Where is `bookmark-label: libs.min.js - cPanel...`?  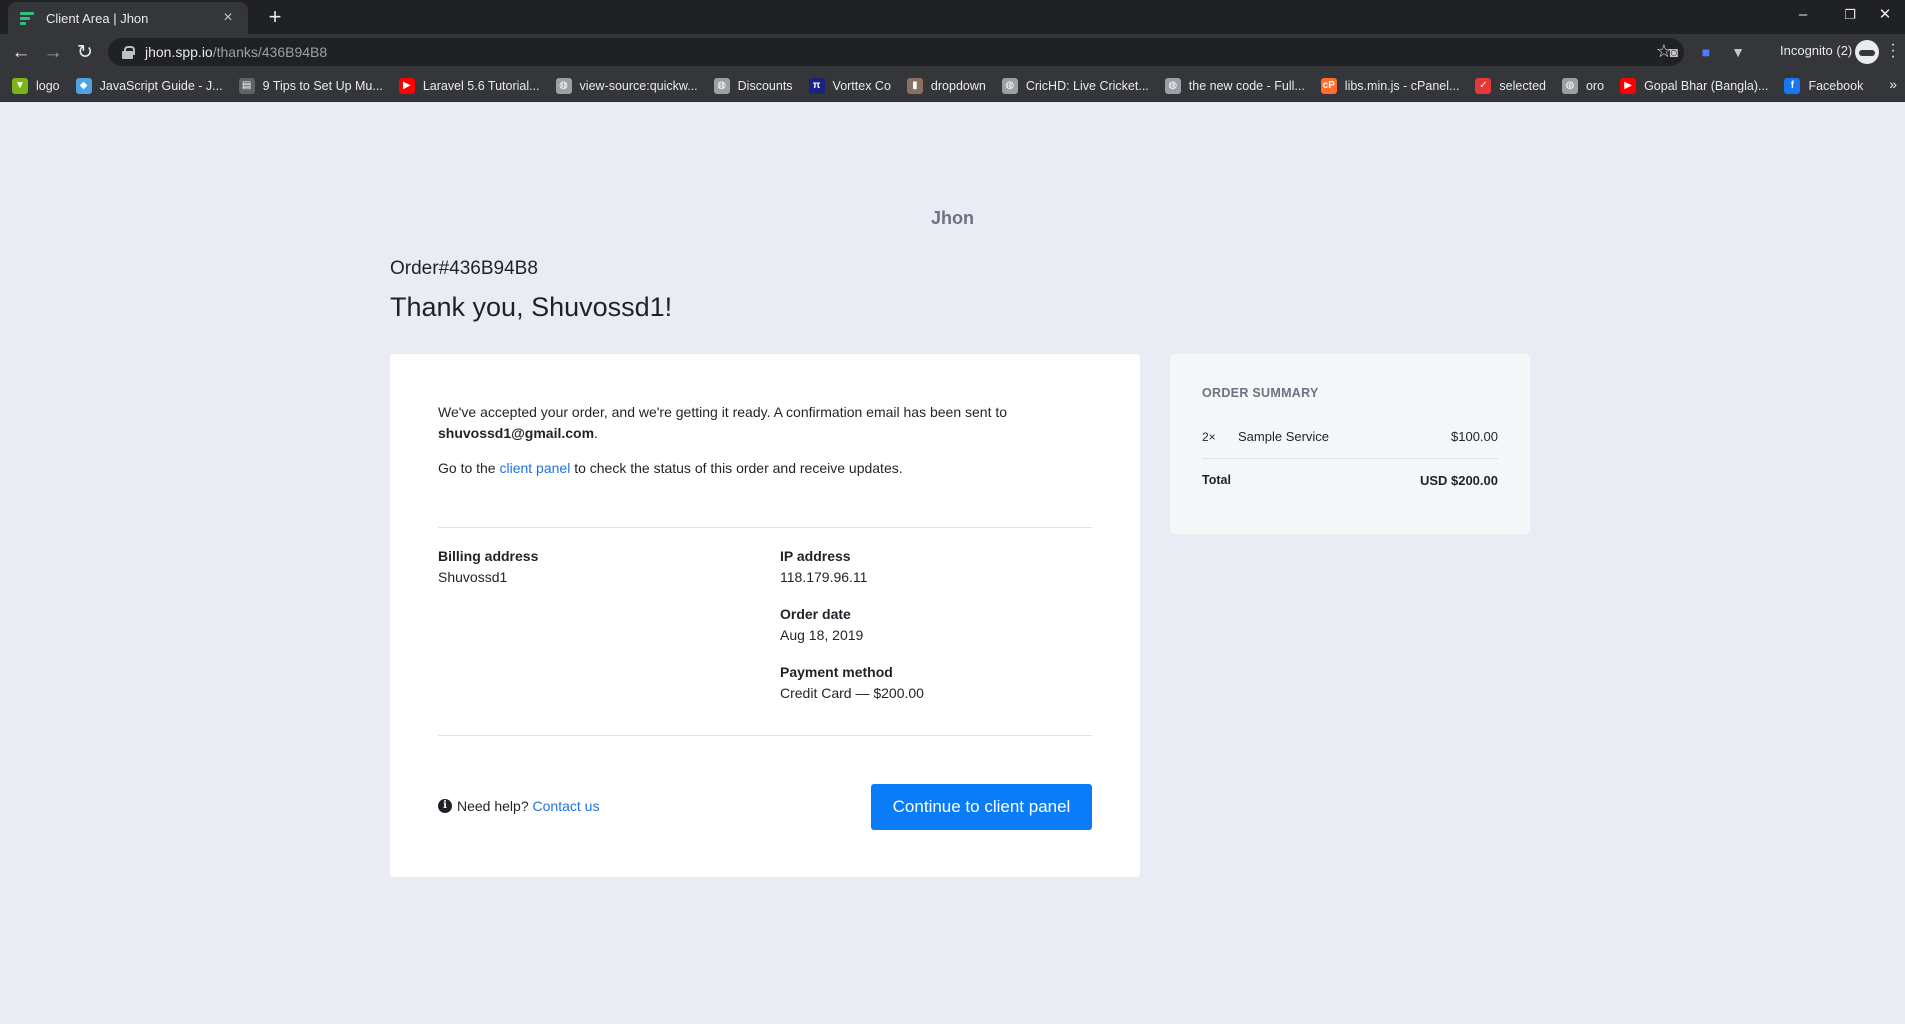
bookmark-label: libs.min.js - cPanel... is located at coordinates (1402, 85).